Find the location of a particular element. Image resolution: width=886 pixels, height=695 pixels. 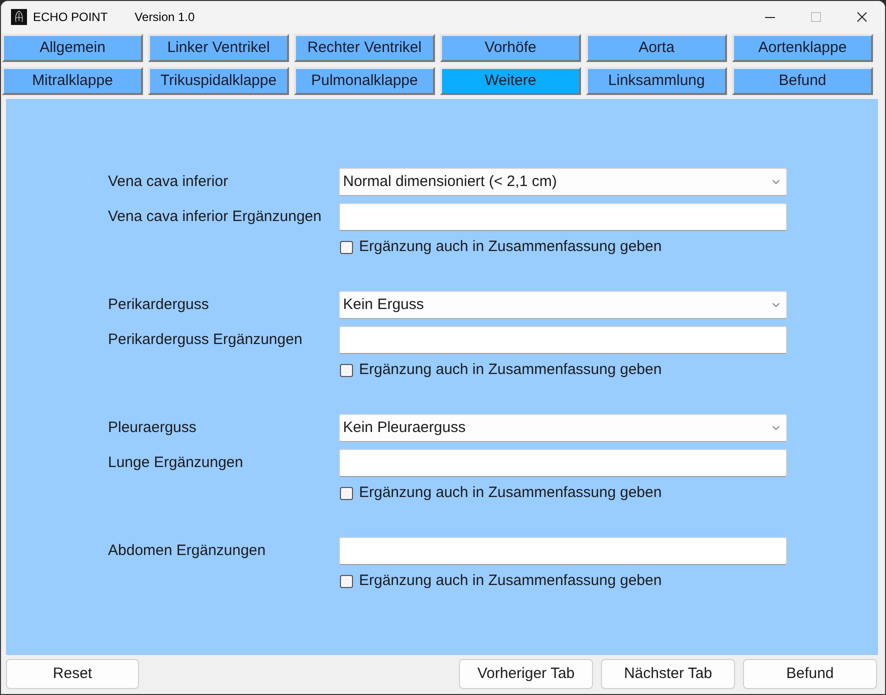

field-label: Perikarderguss Ergänzungen is located at coordinates (206, 340).